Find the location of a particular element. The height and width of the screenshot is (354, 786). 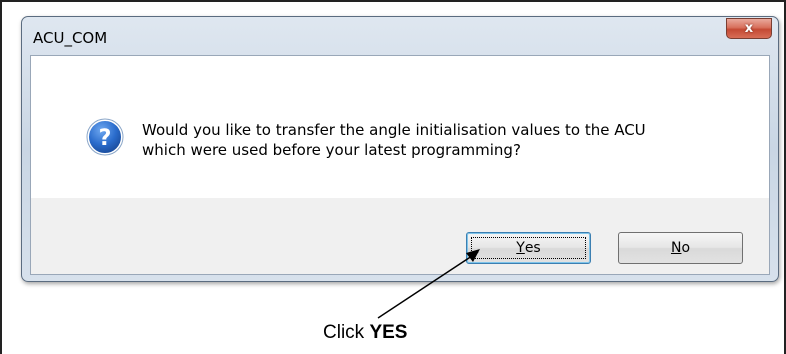

callout-text: Click YES is located at coordinates (365, 333).